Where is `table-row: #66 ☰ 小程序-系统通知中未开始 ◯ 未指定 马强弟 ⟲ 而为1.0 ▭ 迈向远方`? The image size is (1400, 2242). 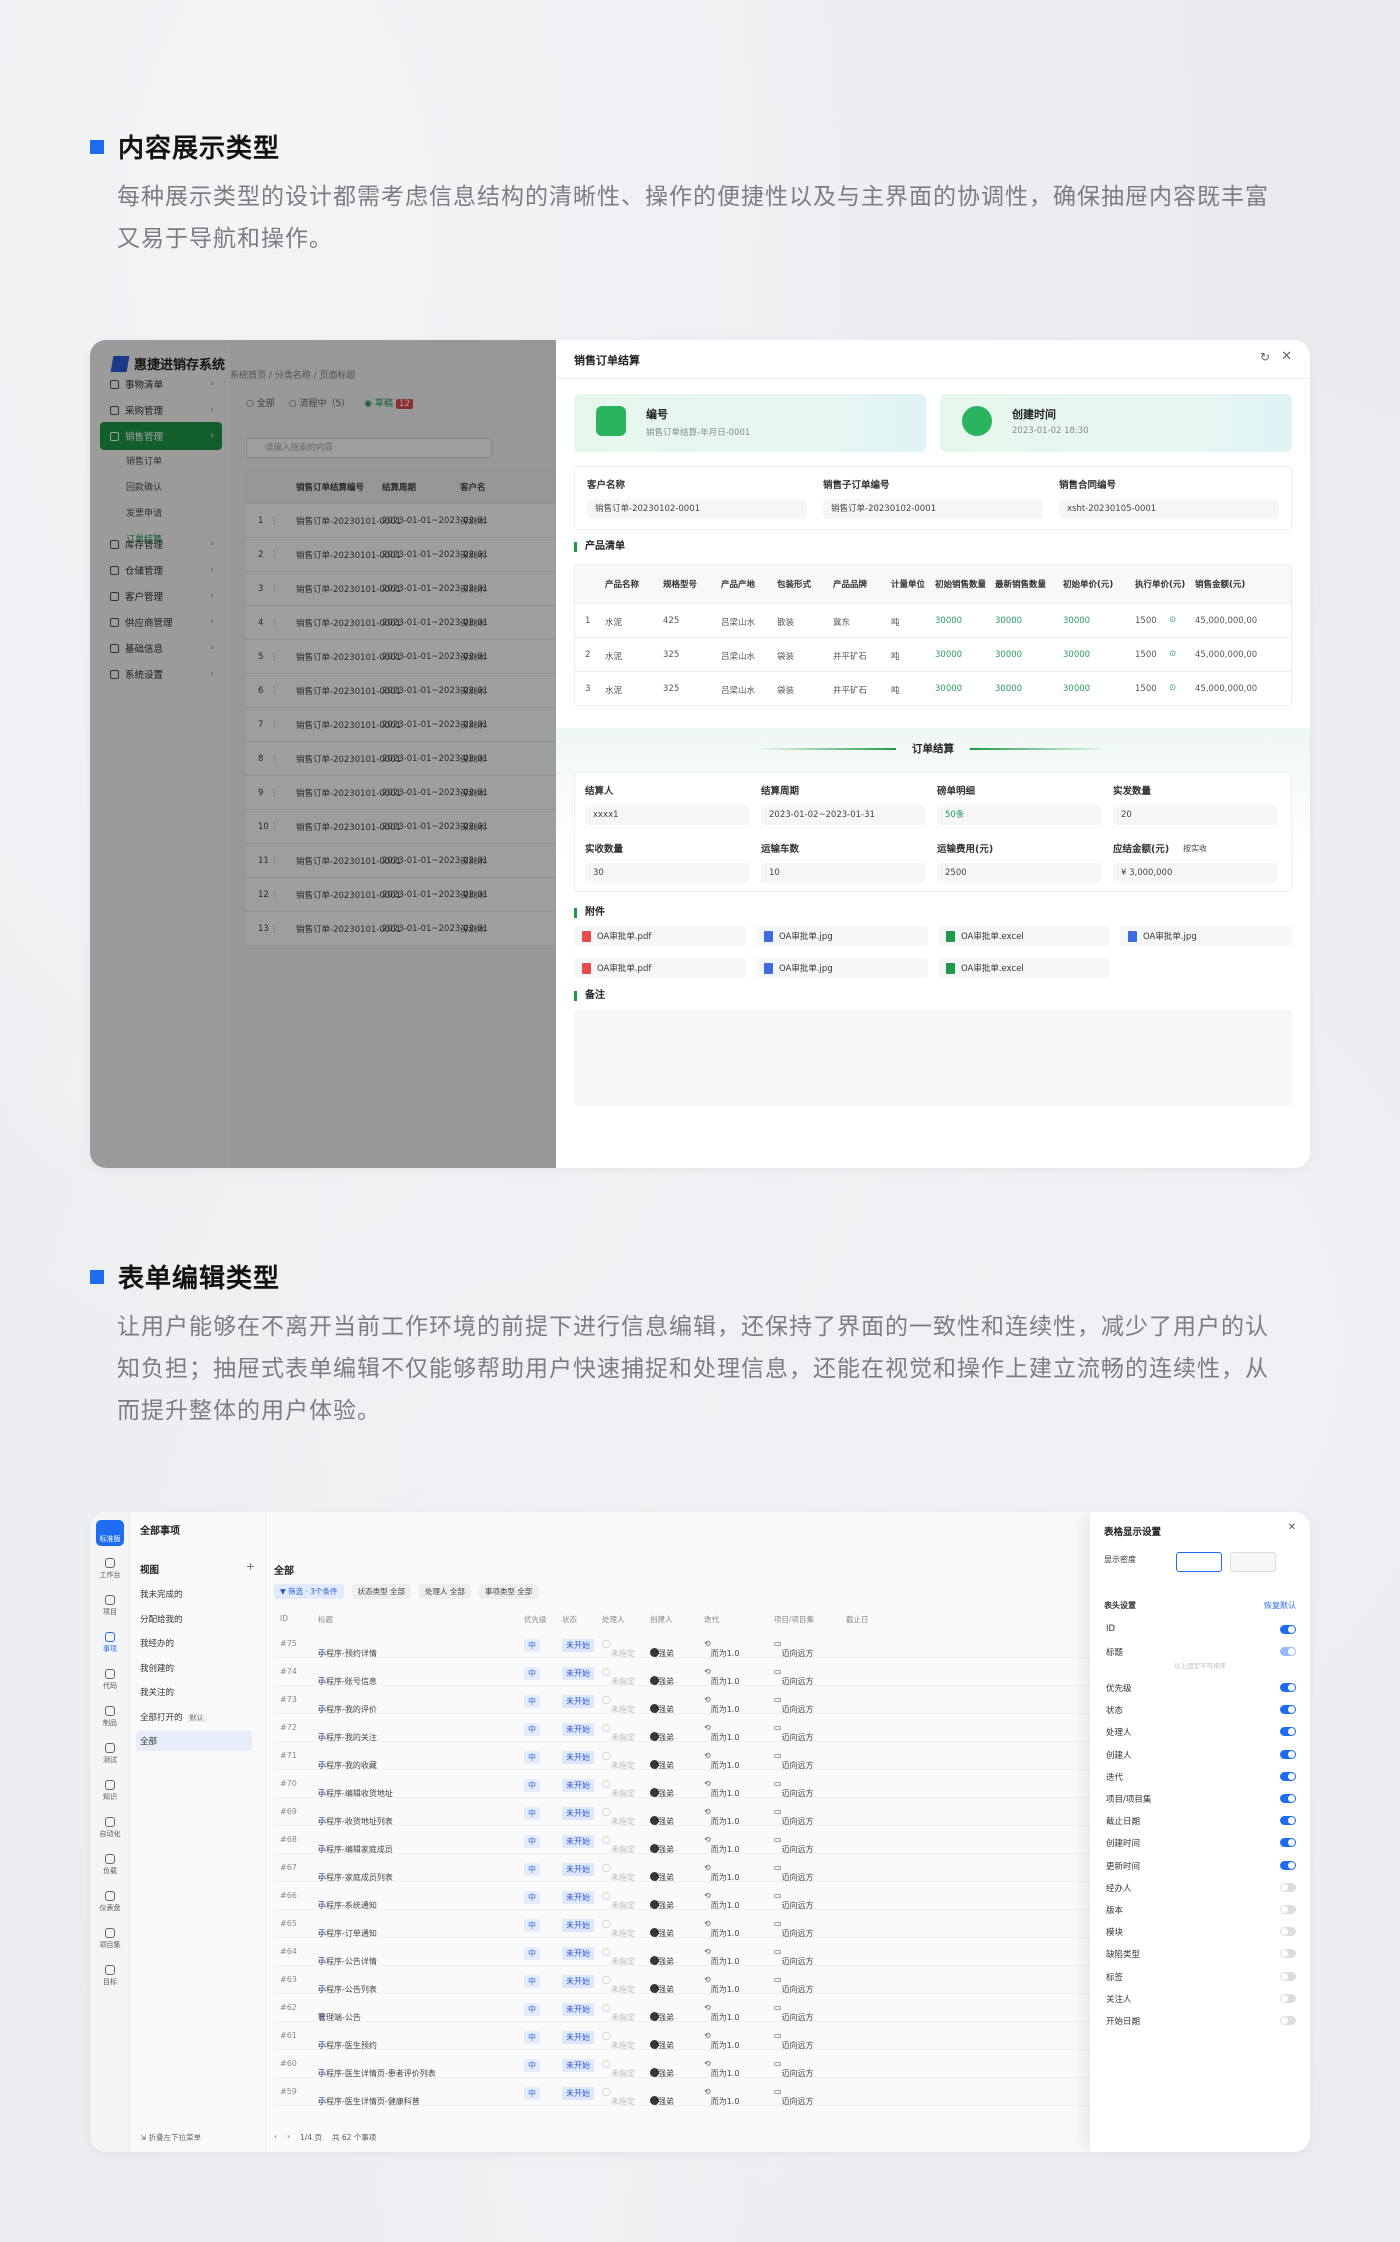 table-row: #66 ☰ 小程序-系统通知中未开始 ◯ 未指定 马强弟 ⟲ 而为1.0 ▭ 迈向远方 is located at coordinates (719, 1896).